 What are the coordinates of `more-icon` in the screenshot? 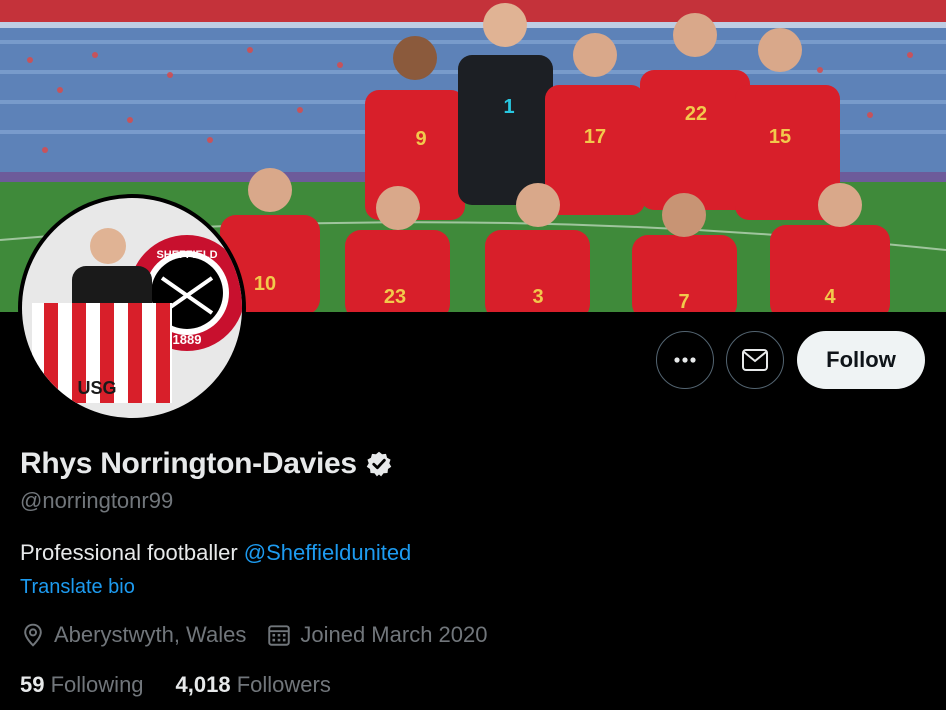 It's located at (685, 360).